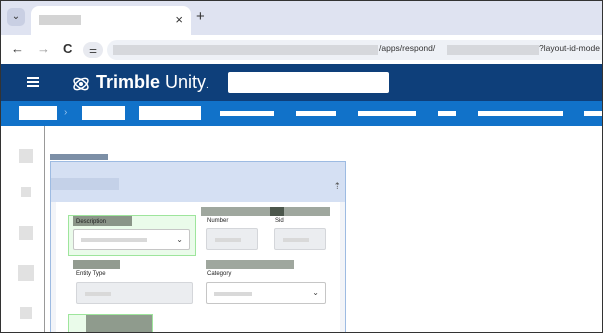 The image size is (603, 333). Describe the element at coordinates (152, 82) in the screenshot. I see `logo-wordmark: Trimble Unity.` at that location.